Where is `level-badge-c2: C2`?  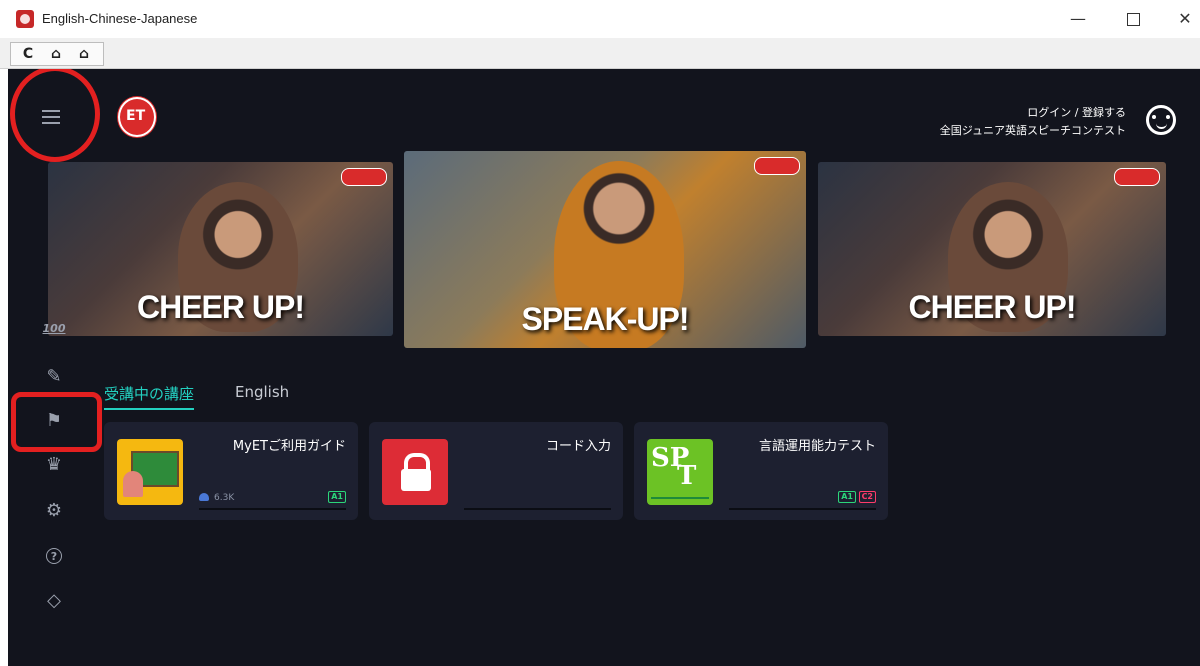
level-badge-c2: C2 is located at coordinates (867, 497).